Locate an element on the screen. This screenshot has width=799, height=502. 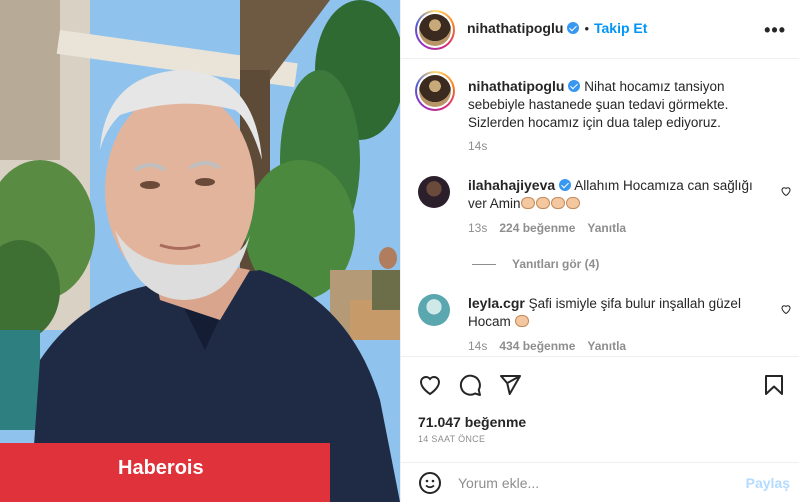
header-username: nihathatipoglu is located at coordinates (515, 28).